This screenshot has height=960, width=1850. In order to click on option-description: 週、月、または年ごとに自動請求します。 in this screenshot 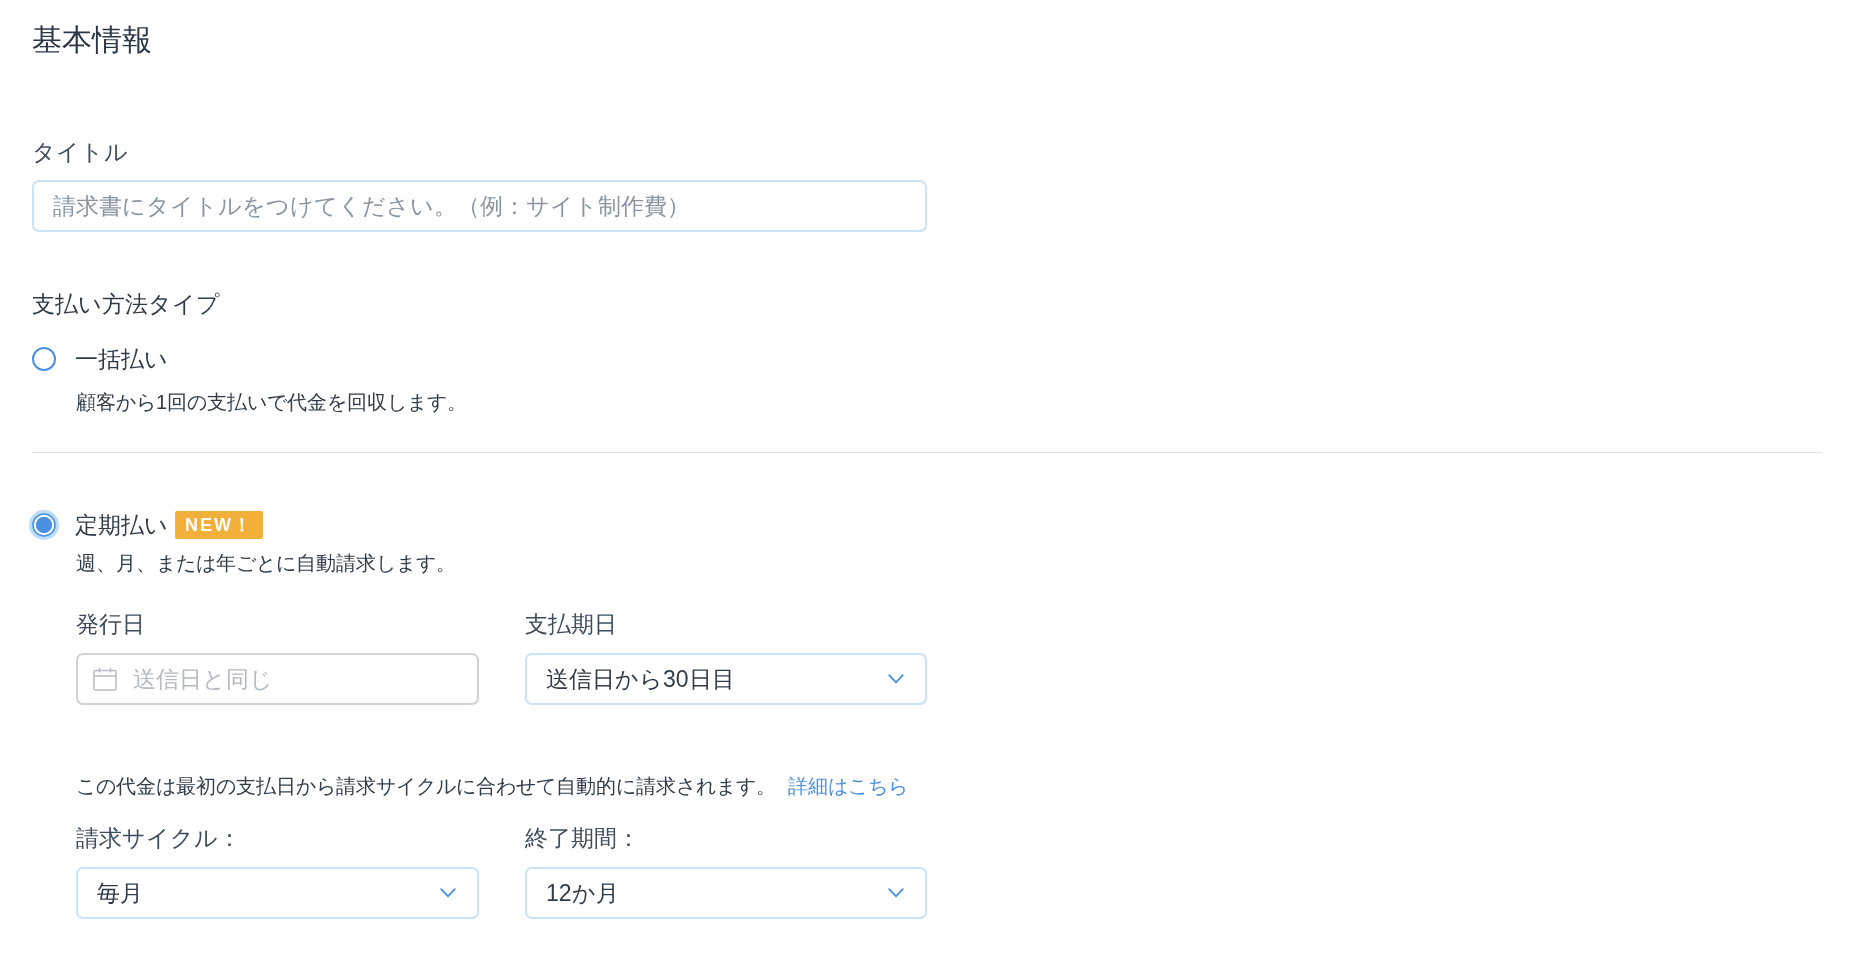, I will do `click(266, 563)`.